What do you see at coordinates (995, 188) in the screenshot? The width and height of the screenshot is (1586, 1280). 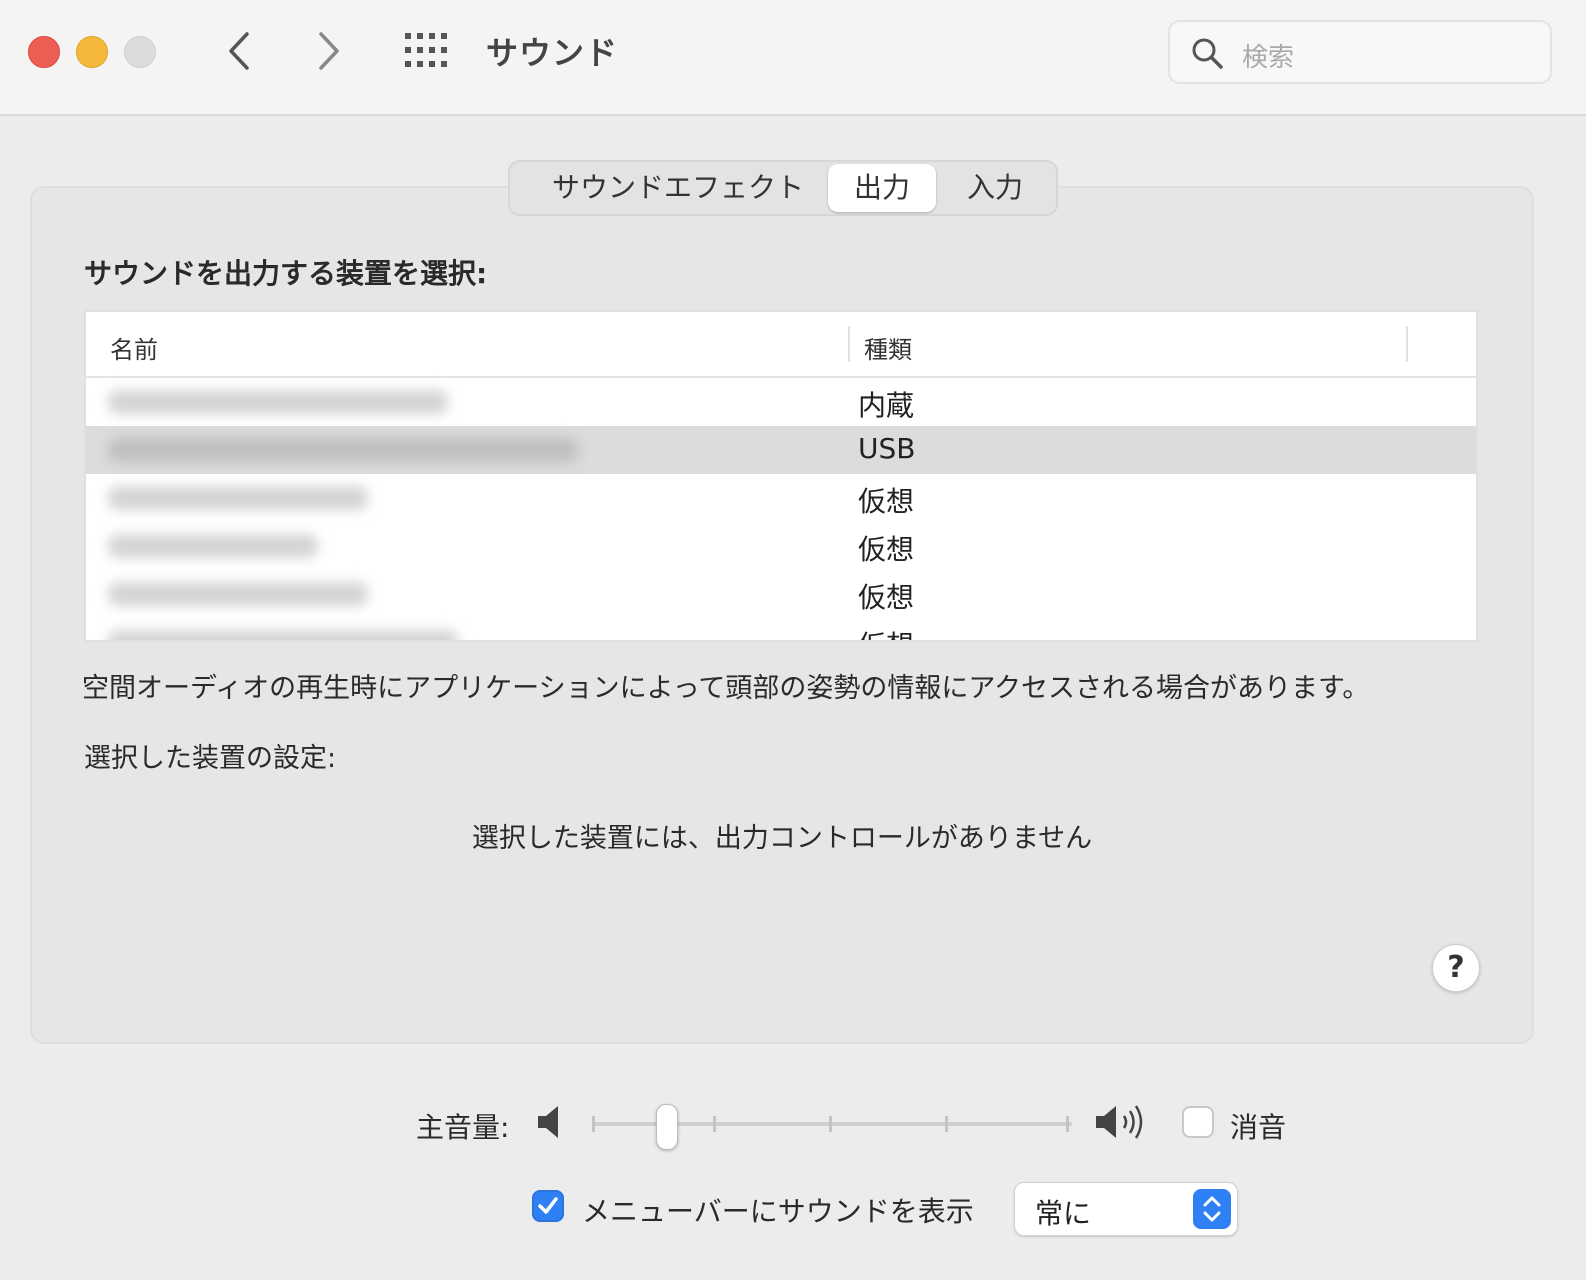 I see `tab-input: 入力` at bounding box center [995, 188].